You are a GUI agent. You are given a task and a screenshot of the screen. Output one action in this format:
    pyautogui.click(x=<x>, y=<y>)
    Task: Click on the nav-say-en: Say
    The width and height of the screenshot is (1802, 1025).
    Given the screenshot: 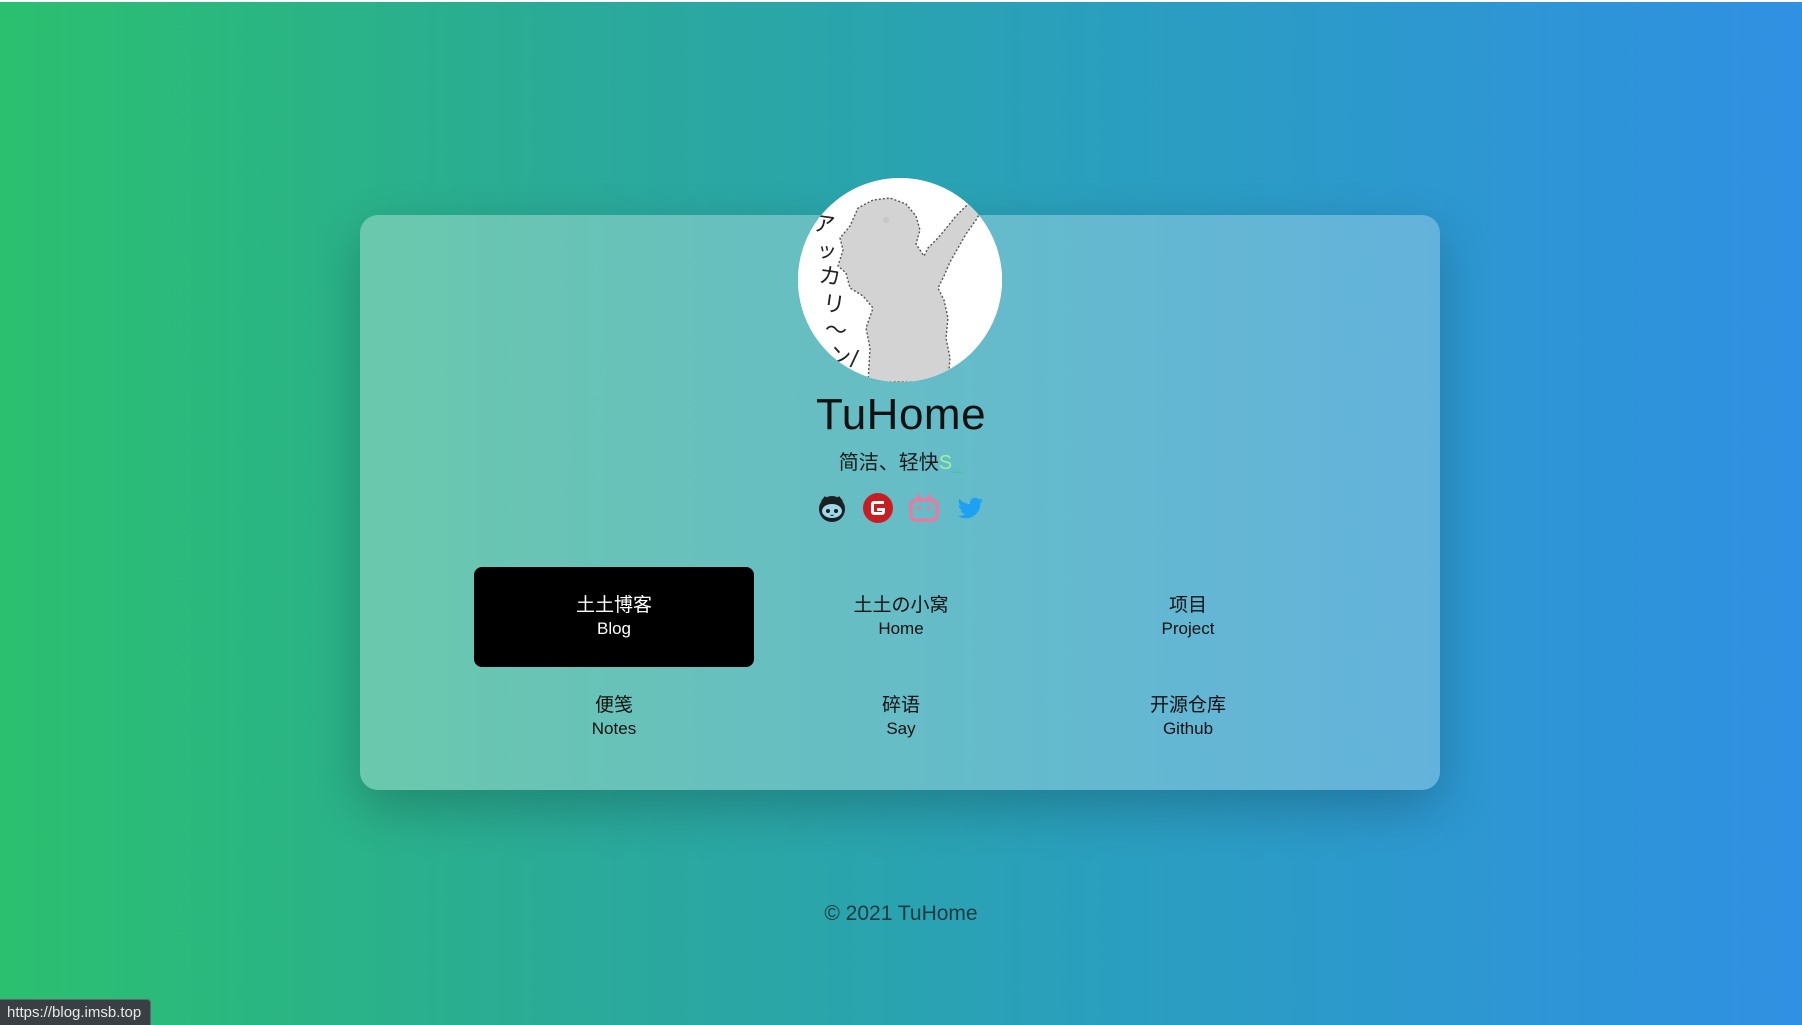 What is the action you would take?
    pyautogui.click(x=901, y=728)
    